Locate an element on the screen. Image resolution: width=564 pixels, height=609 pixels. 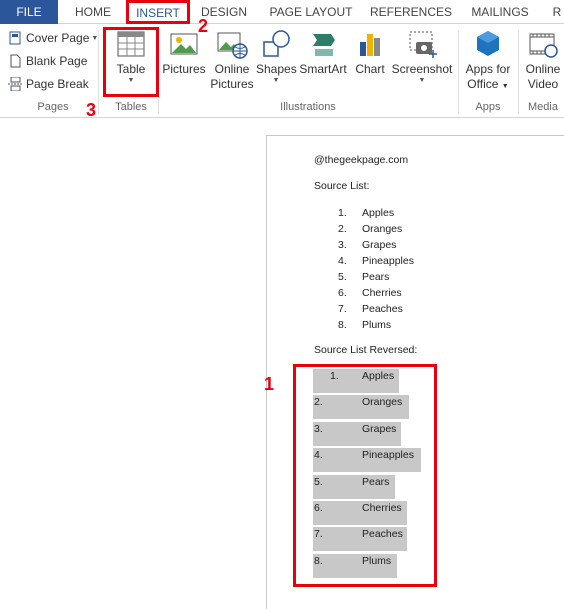
cover-page-button: Cover Page ▼ is located at coordinates (53, 38).